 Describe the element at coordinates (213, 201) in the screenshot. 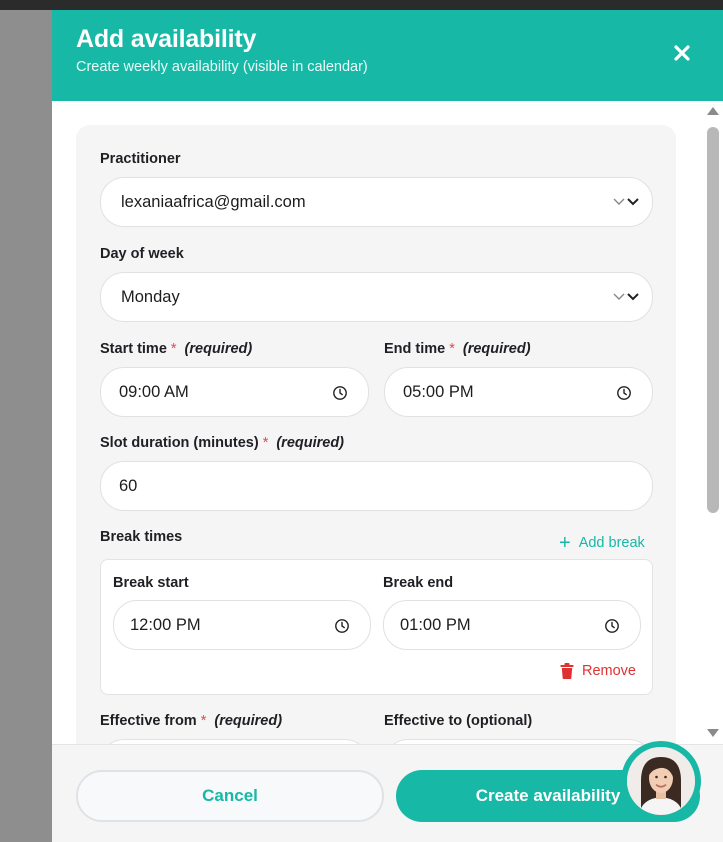

I see `practitioner-value: lexaniaafrica@gmail.com` at that location.